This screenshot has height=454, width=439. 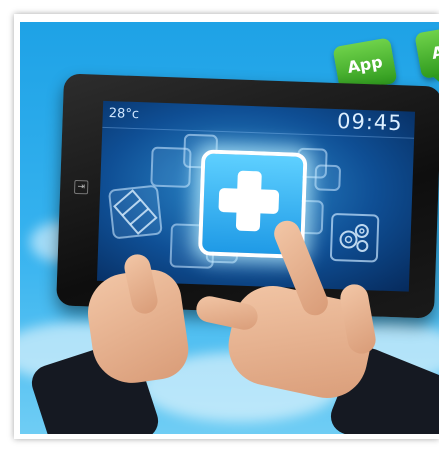 I want to click on gear-icon, so click(x=354, y=237).